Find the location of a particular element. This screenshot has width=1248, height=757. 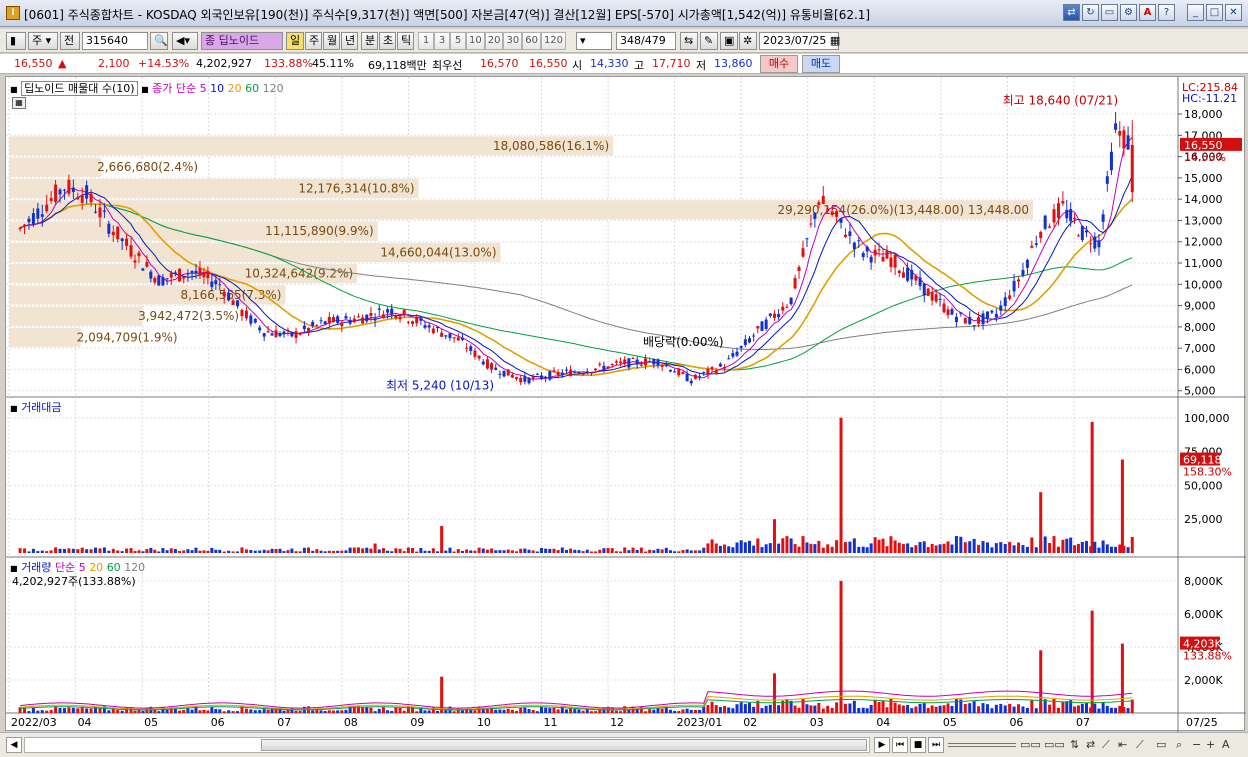

amount-pane-title: 거래대금 is located at coordinates (41, 407).